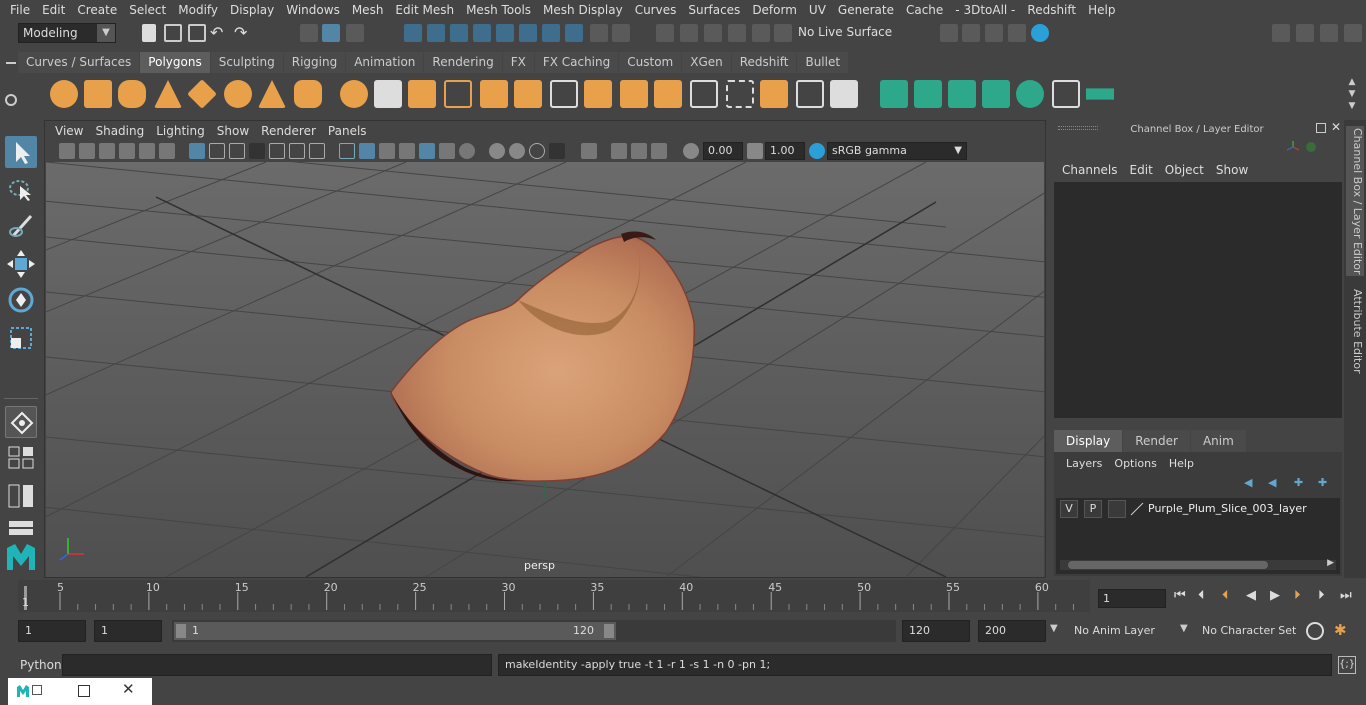 This screenshot has width=1366, height=705. Describe the element at coordinates (1156, 441) in the screenshot. I see `layer-tab-render: Render` at that location.